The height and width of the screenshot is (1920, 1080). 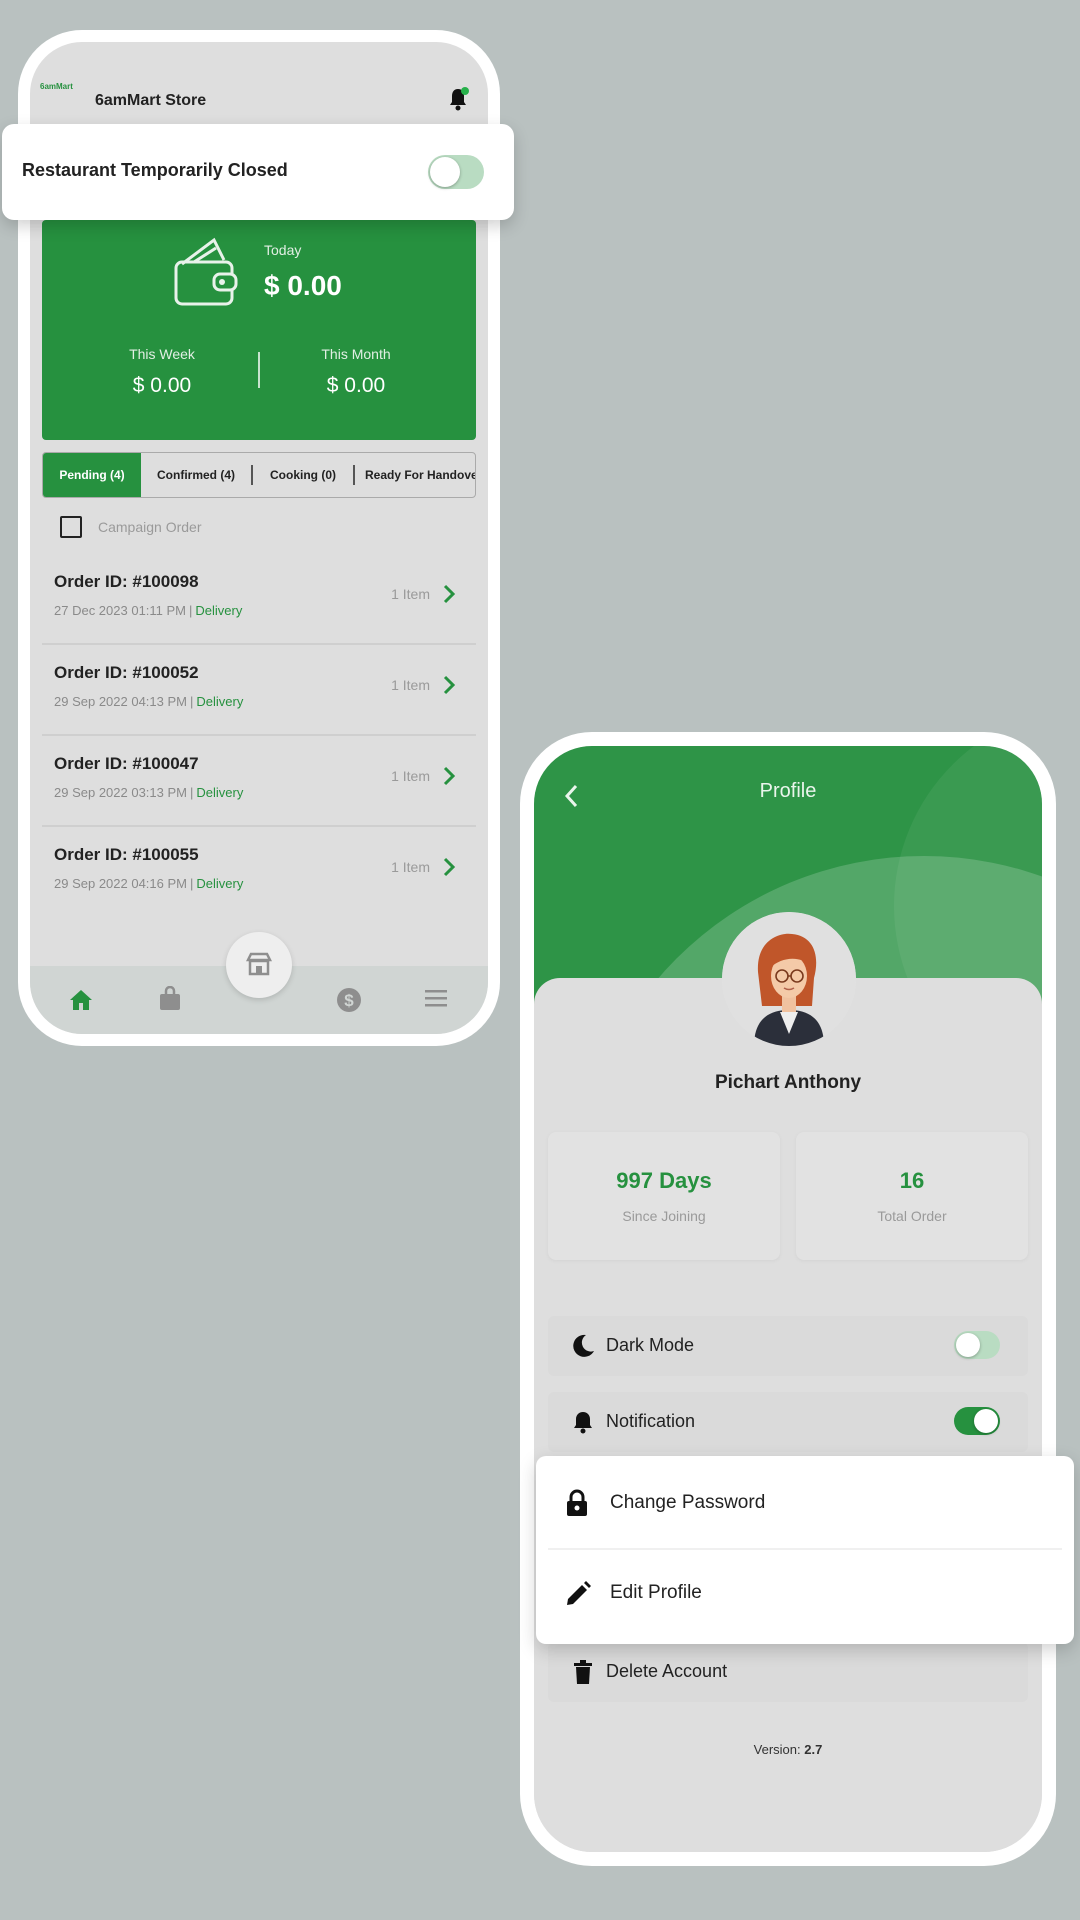 What do you see at coordinates (126, 672) in the screenshot?
I see `order-id: Order ID: #100052` at bounding box center [126, 672].